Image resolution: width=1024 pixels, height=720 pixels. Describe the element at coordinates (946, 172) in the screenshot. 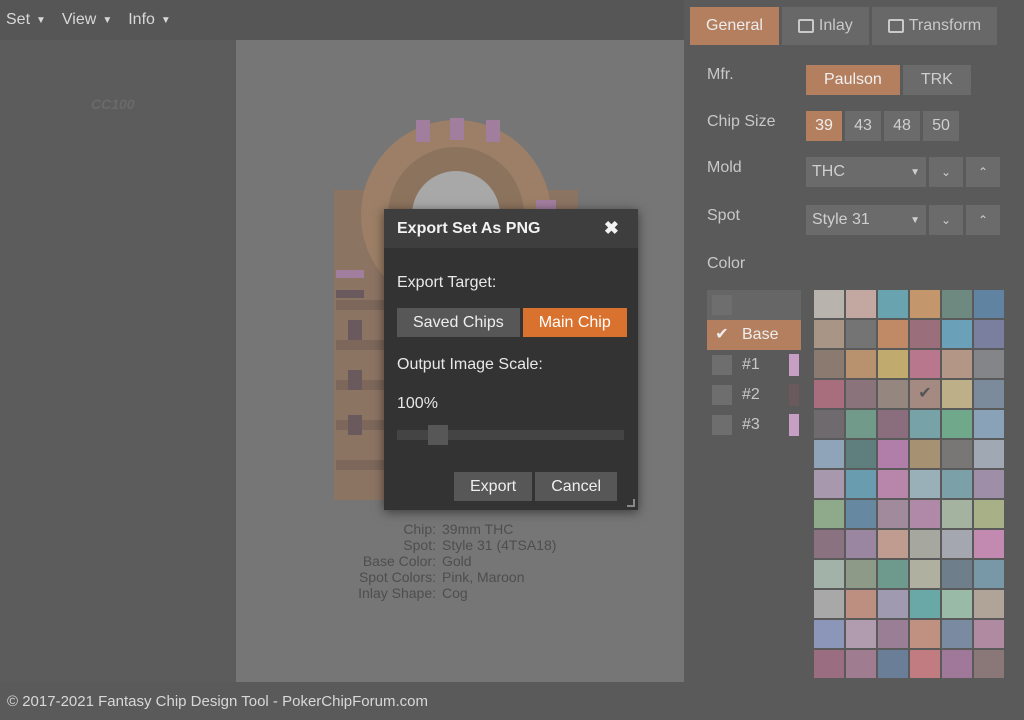

I see `mold-next-button: ⌄` at that location.